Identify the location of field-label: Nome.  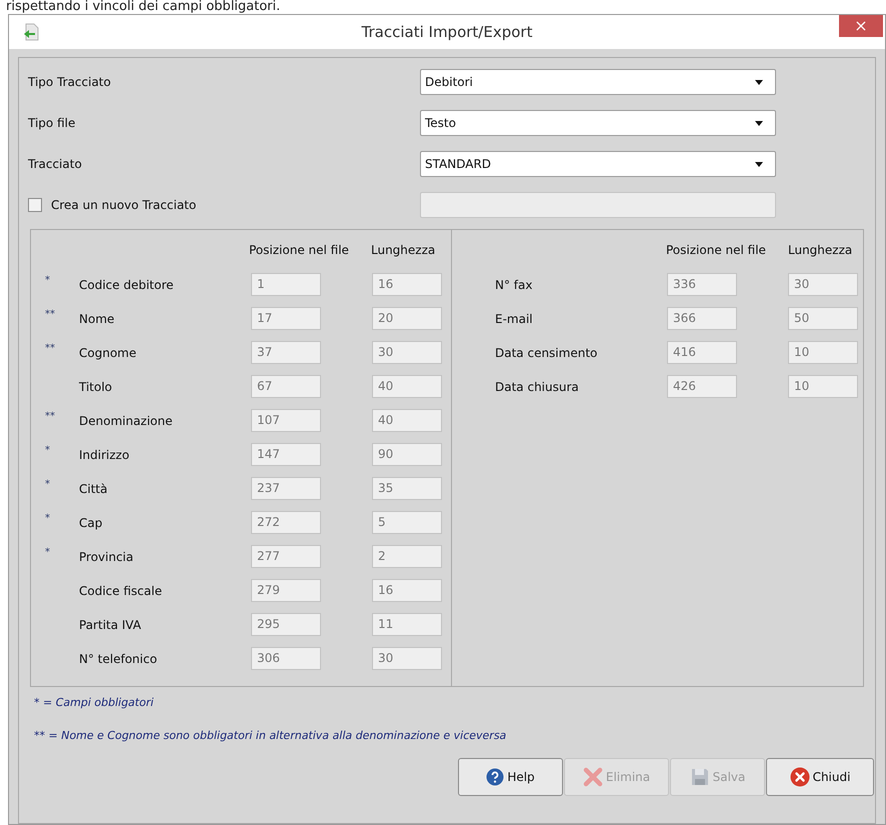
(97, 319).